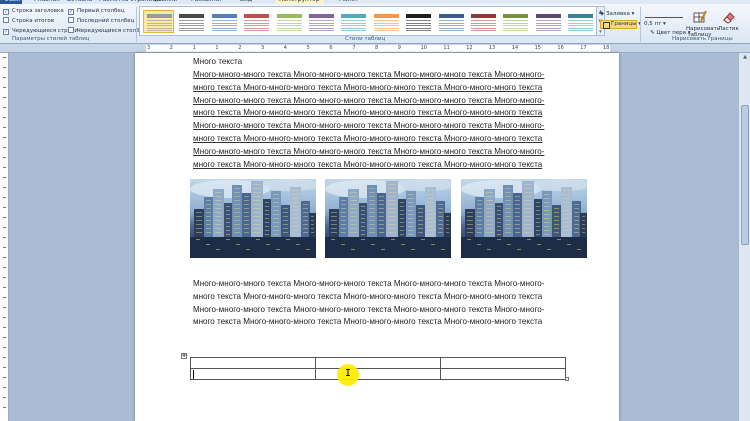  Describe the element at coordinates (744, 57) in the screenshot. I see `scroll-up-icon: ▲` at that location.